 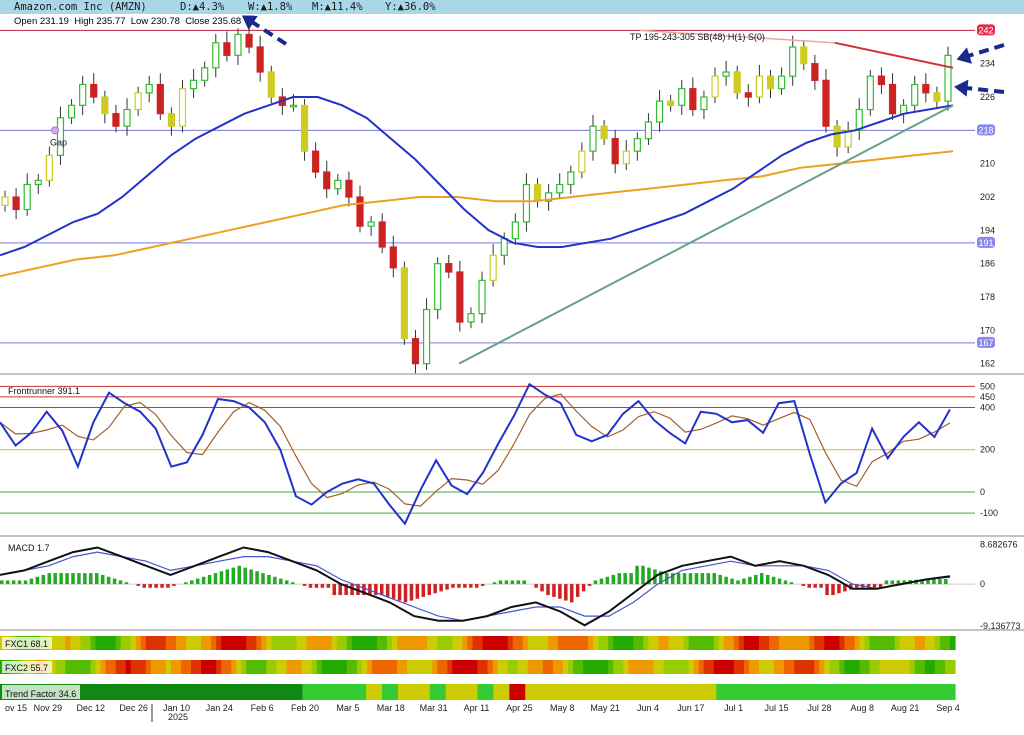 What do you see at coordinates (985, 90) in the screenshot?
I see `arrow-right-lower` at bounding box center [985, 90].